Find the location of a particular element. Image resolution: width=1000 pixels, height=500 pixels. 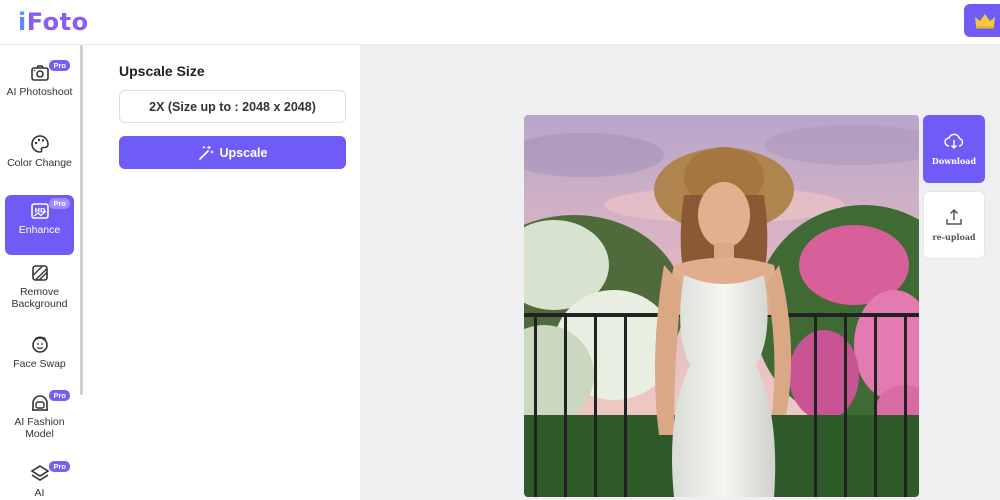

premium-button is located at coordinates (982, 20).